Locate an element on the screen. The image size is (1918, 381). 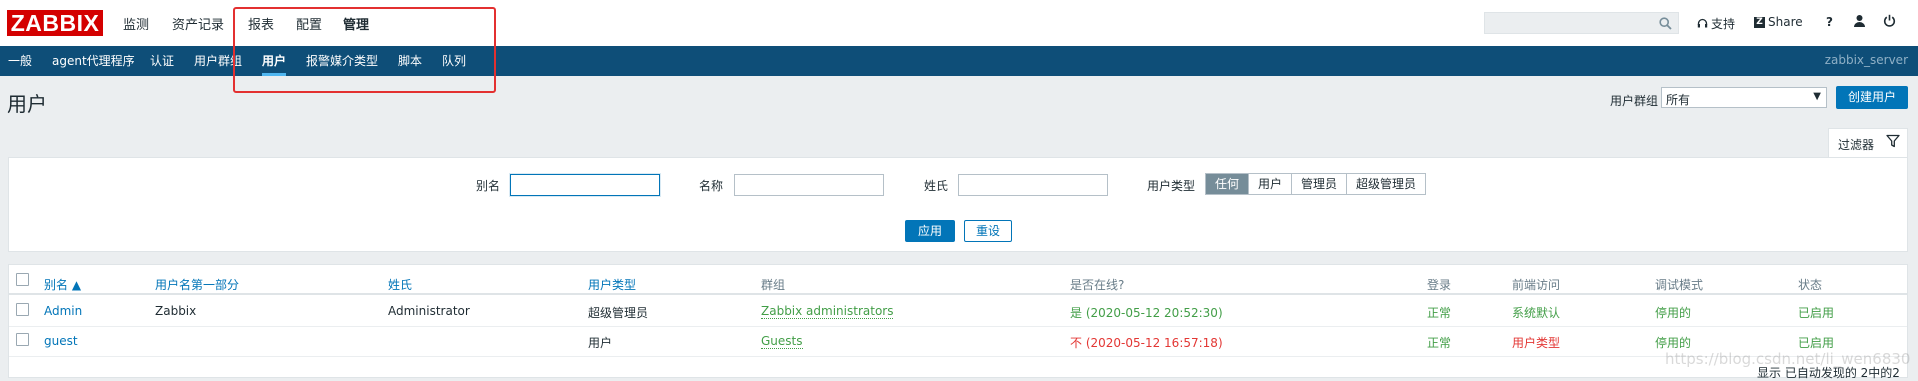
page-title: 用户 is located at coordinates (27, 104).